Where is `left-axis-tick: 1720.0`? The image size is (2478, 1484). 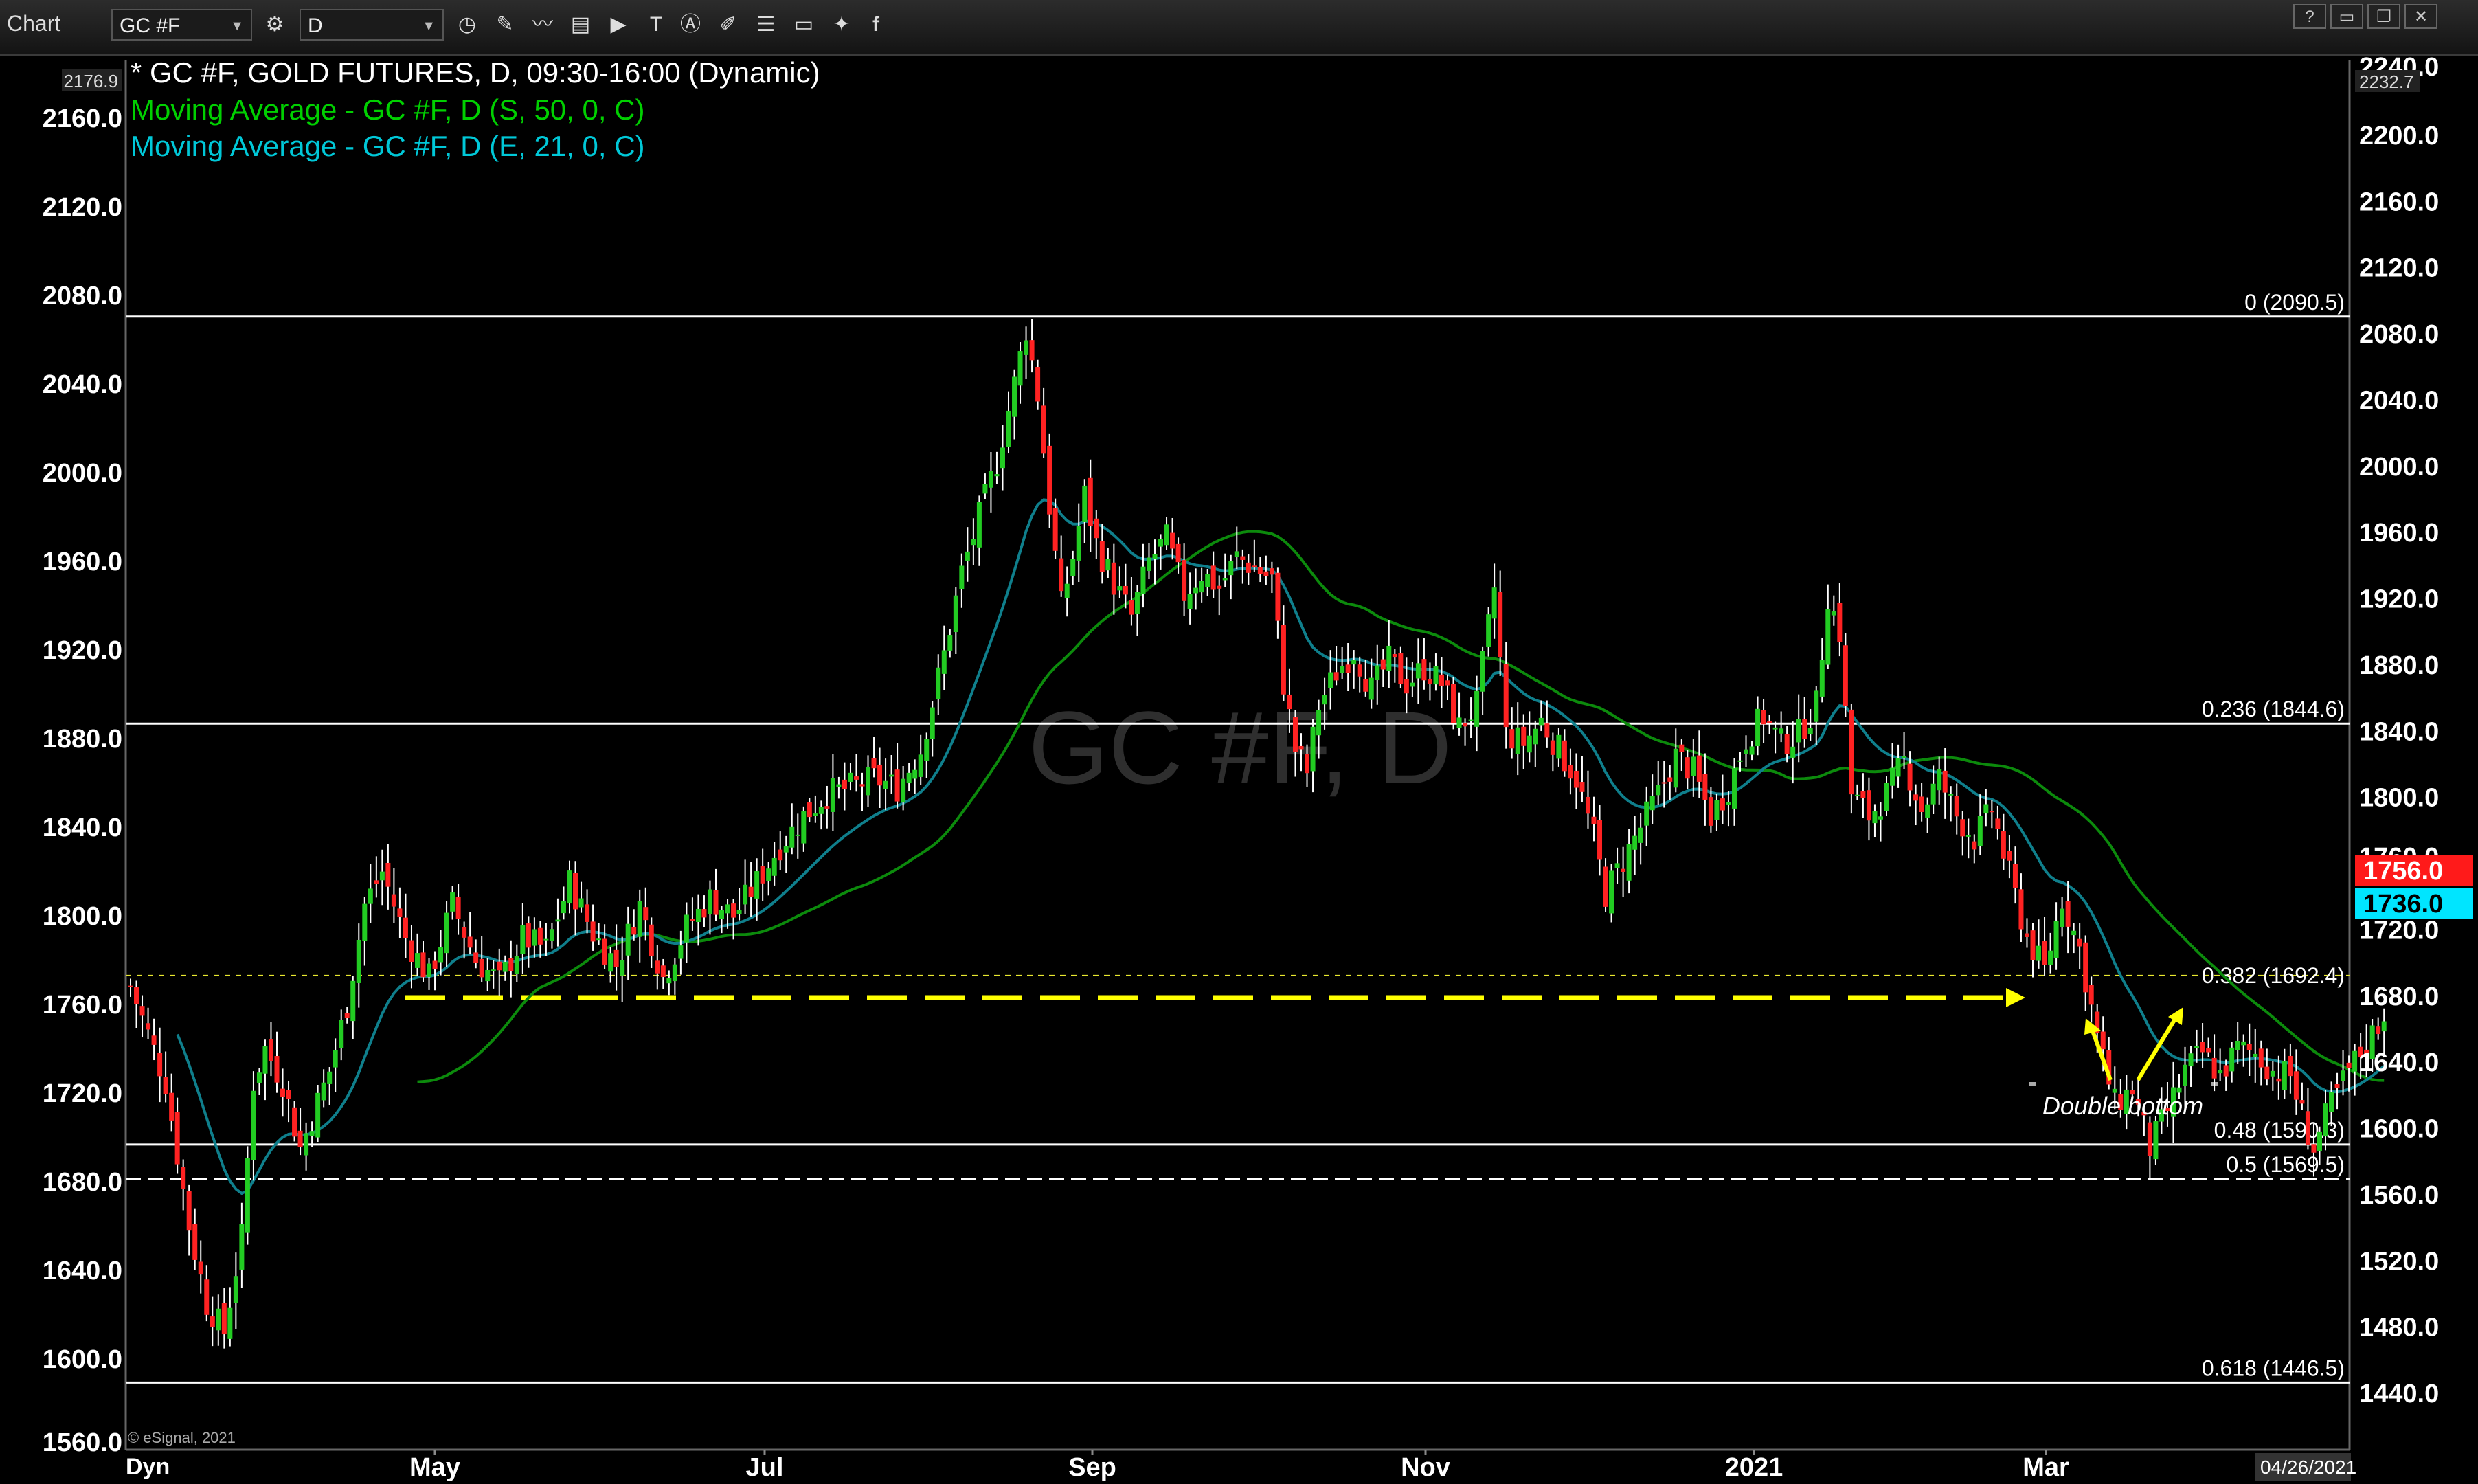 left-axis-tick: 1720.0 is located at coordinates (82, 1093).